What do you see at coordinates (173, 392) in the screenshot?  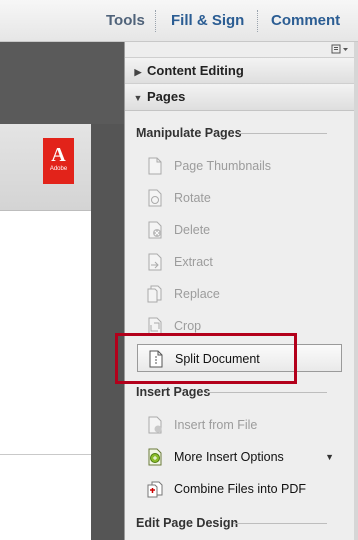 I see `group-insert-pages: Insert Pages` at bounding box center [173, 392].